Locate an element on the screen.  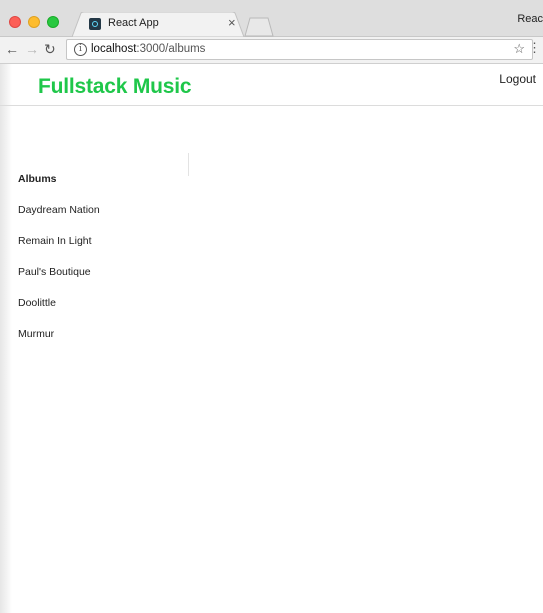
star-icon: ☆ is located at coordinates (519, 49).